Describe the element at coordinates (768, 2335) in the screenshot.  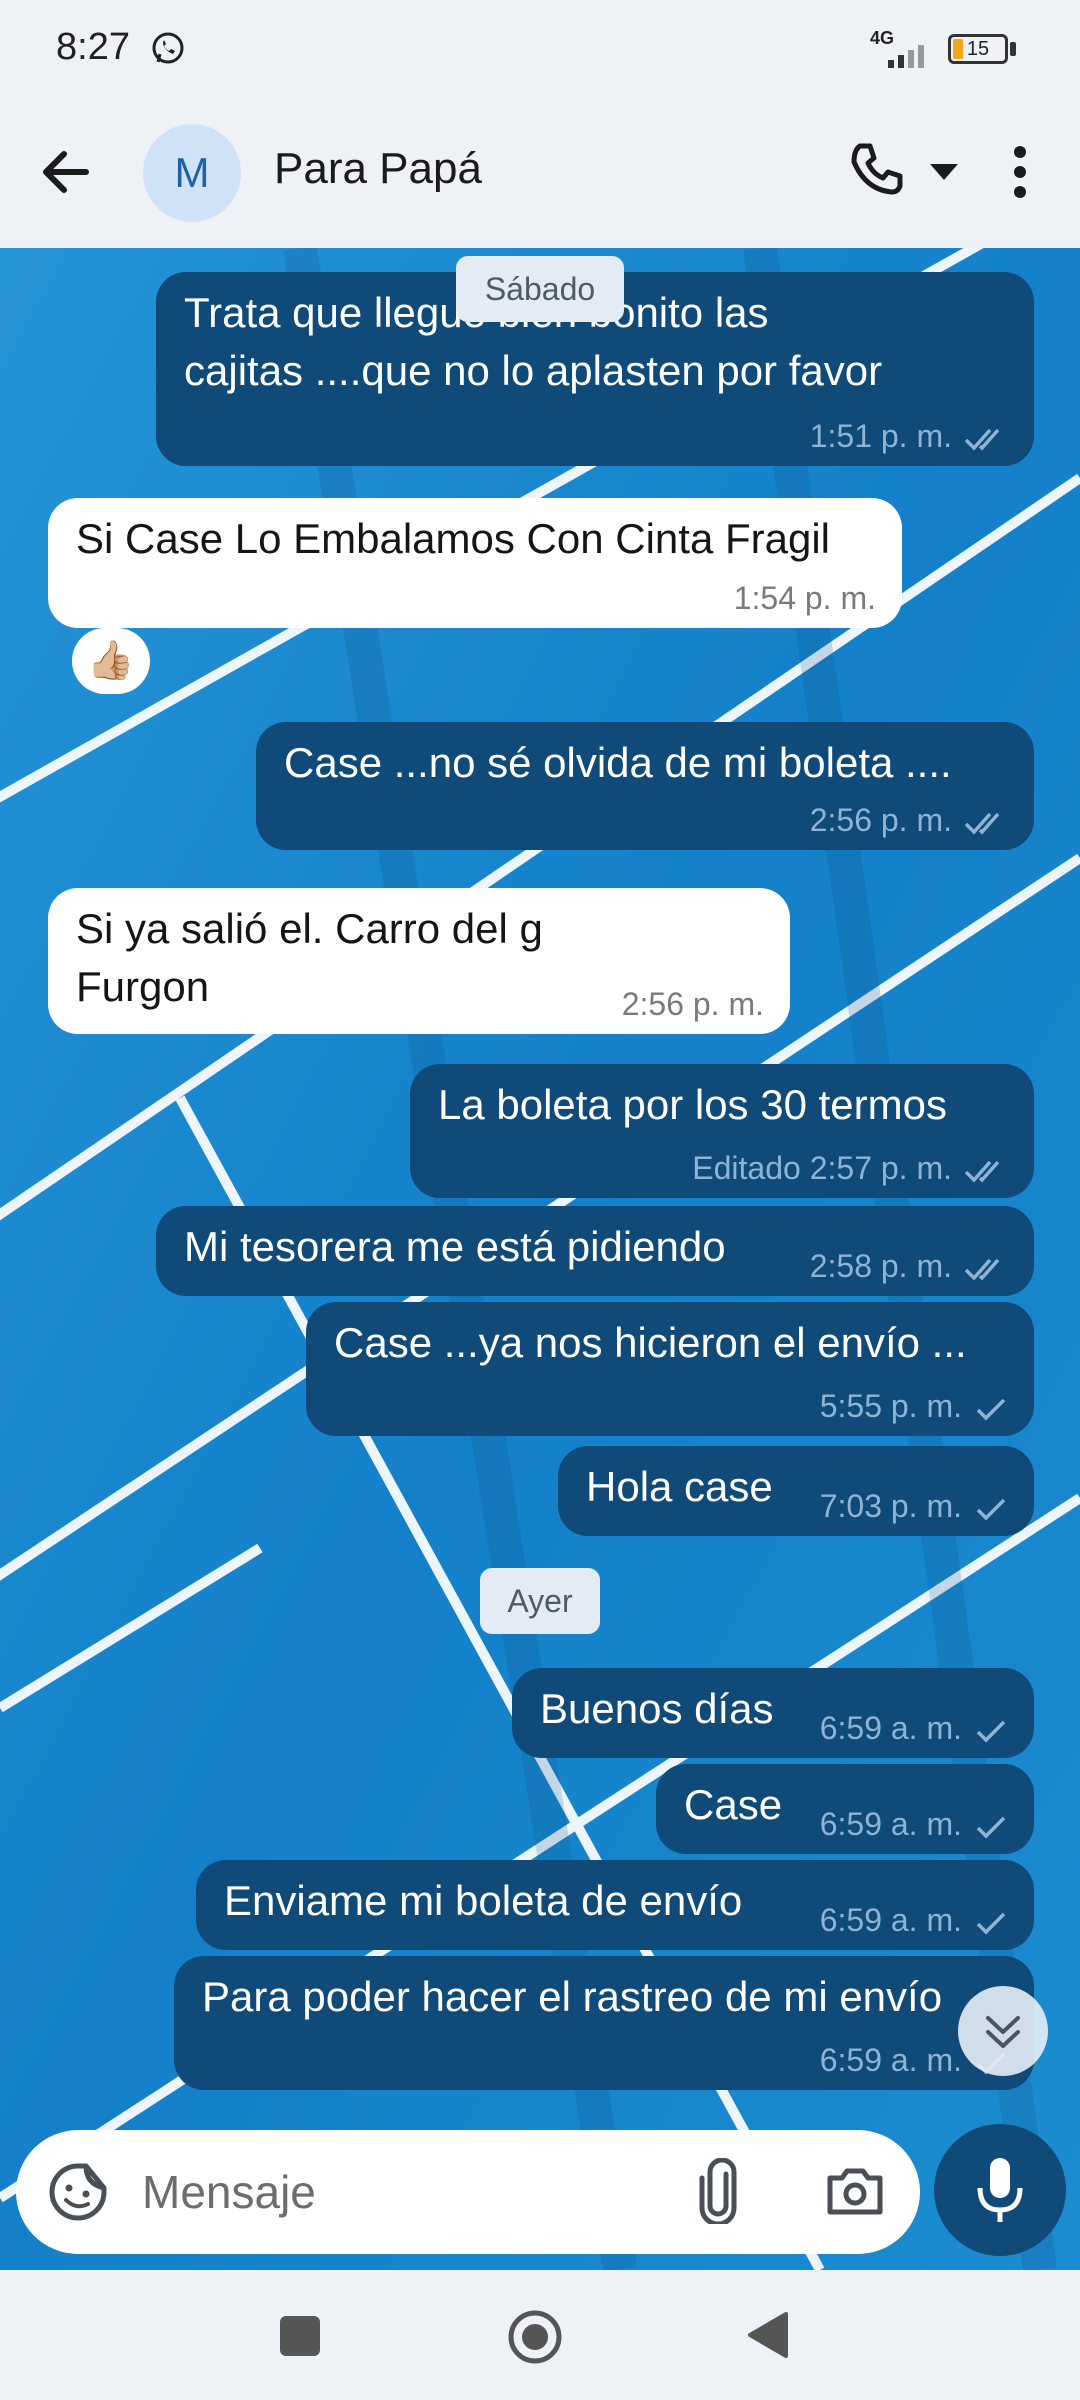
I see `nav-back-icon` at that location.